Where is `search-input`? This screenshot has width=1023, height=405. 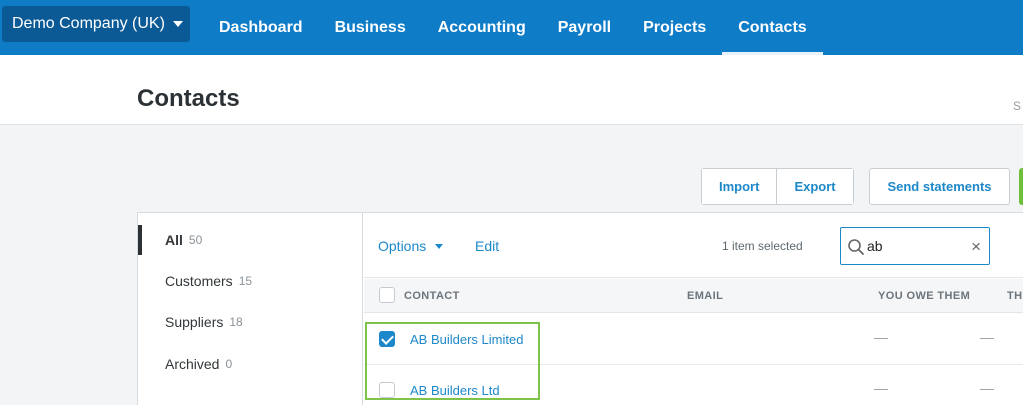 search-input is located at coordinates (914, 246).